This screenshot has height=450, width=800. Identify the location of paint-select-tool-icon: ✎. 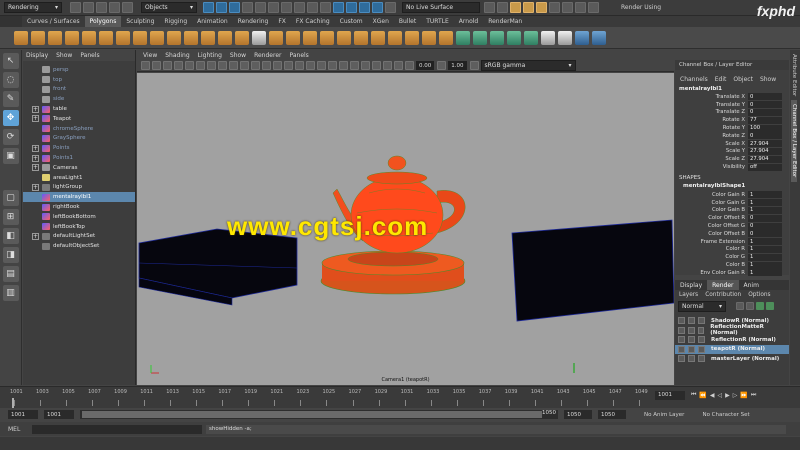
(10, 99).